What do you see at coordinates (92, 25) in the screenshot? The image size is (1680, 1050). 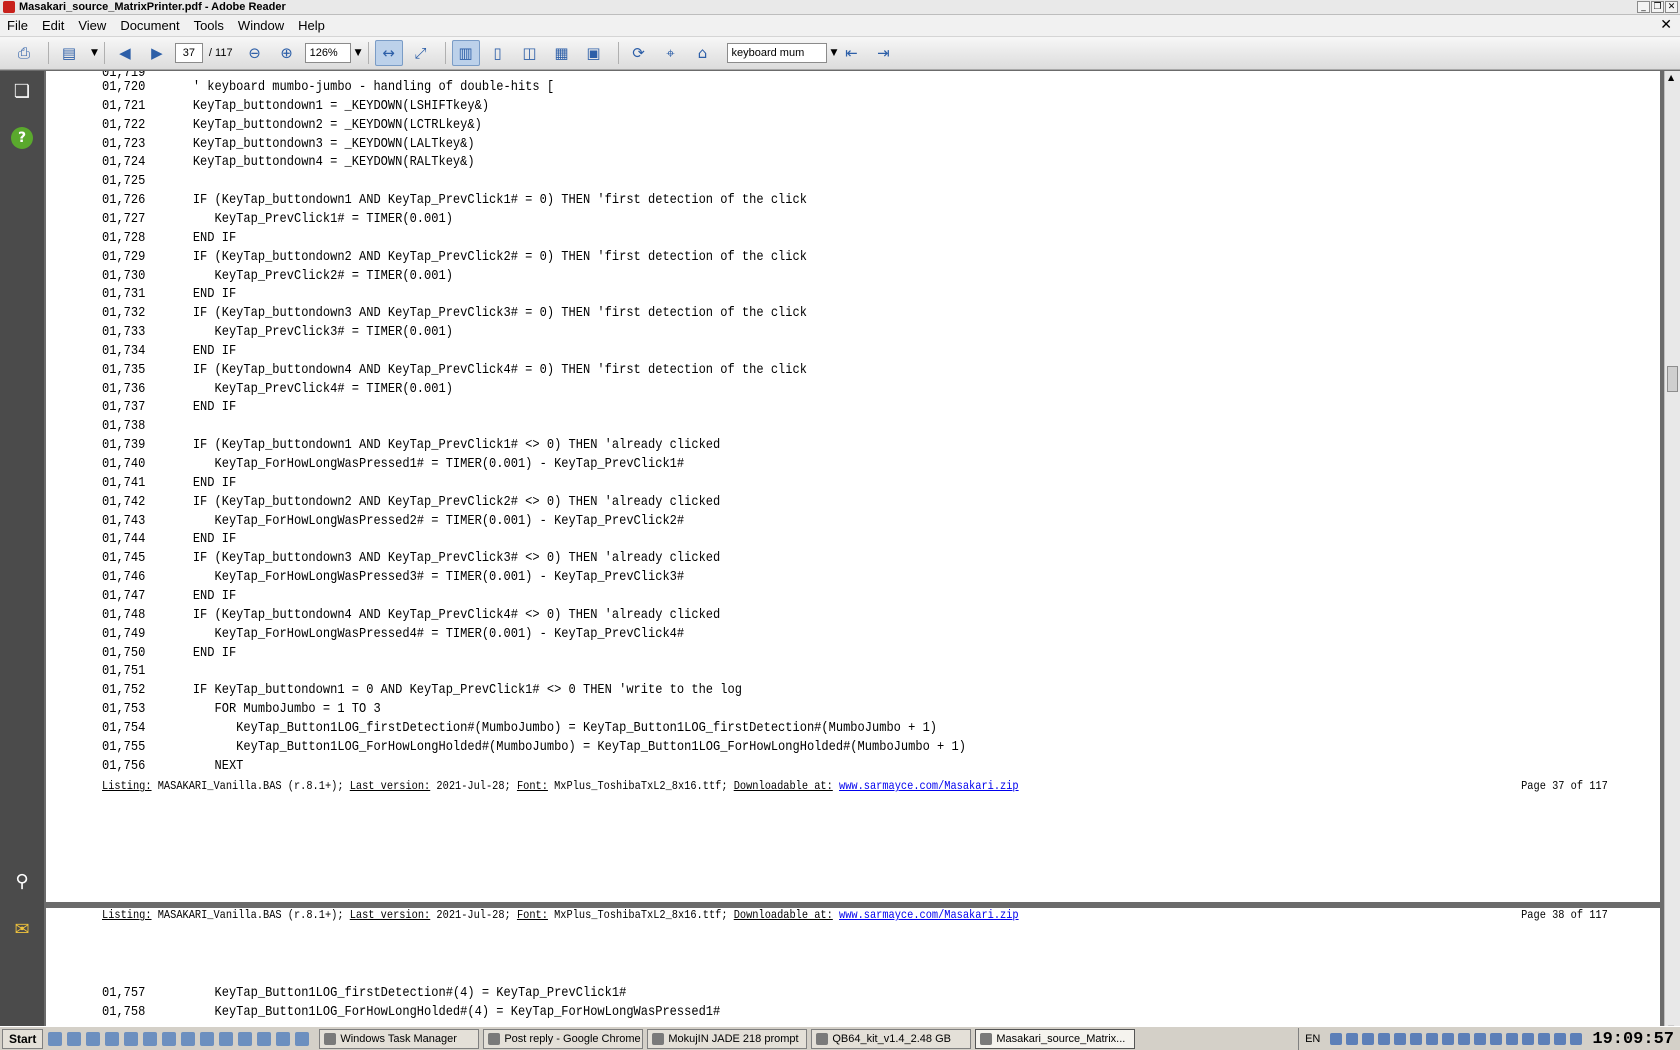 I see `menu-view: View` at bounding box center [92, 25].